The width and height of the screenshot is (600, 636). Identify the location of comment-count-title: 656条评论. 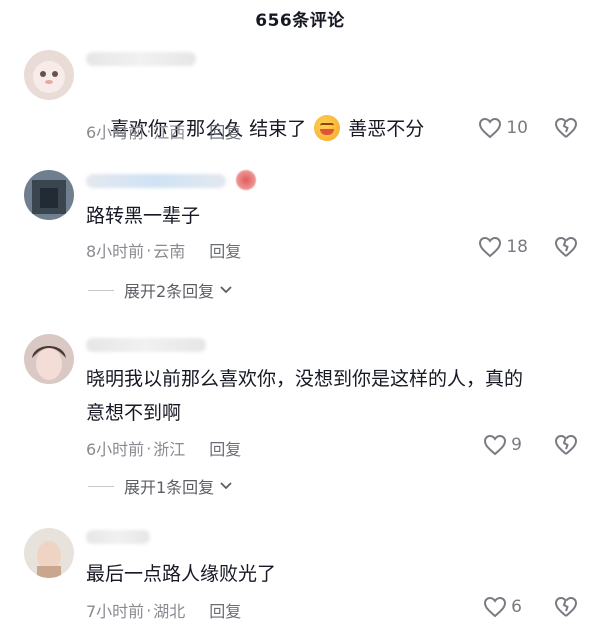
(300, 20).